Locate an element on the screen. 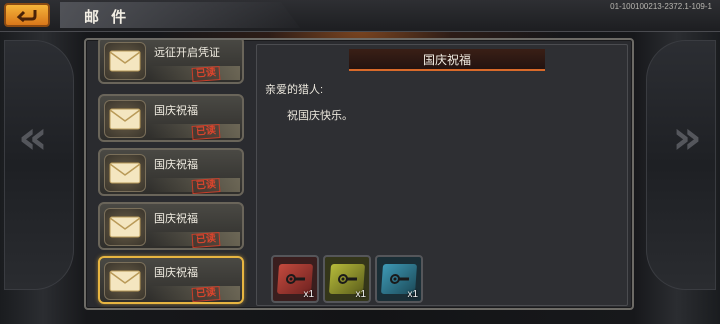 This screenshot has width=720, height=324. chevron-left-icon: « is located at coordinates (33, 137).